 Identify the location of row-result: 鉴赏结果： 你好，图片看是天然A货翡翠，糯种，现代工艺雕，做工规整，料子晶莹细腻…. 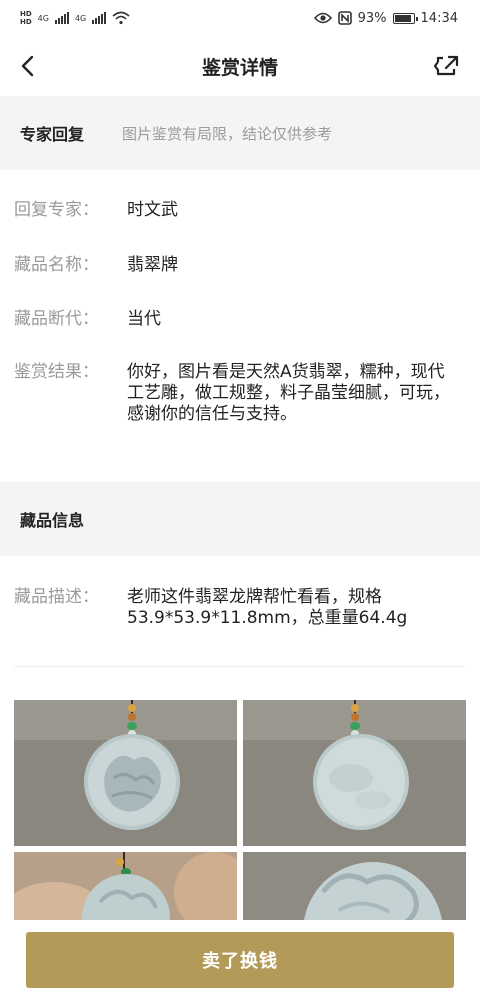
(240, 393).